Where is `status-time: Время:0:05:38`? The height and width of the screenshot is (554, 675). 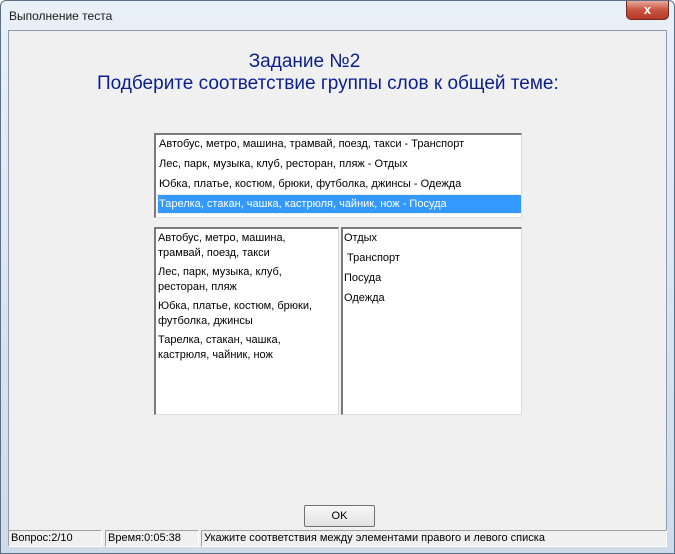
status-time: Время:0:05:38 is located at coordinates (152, 538).